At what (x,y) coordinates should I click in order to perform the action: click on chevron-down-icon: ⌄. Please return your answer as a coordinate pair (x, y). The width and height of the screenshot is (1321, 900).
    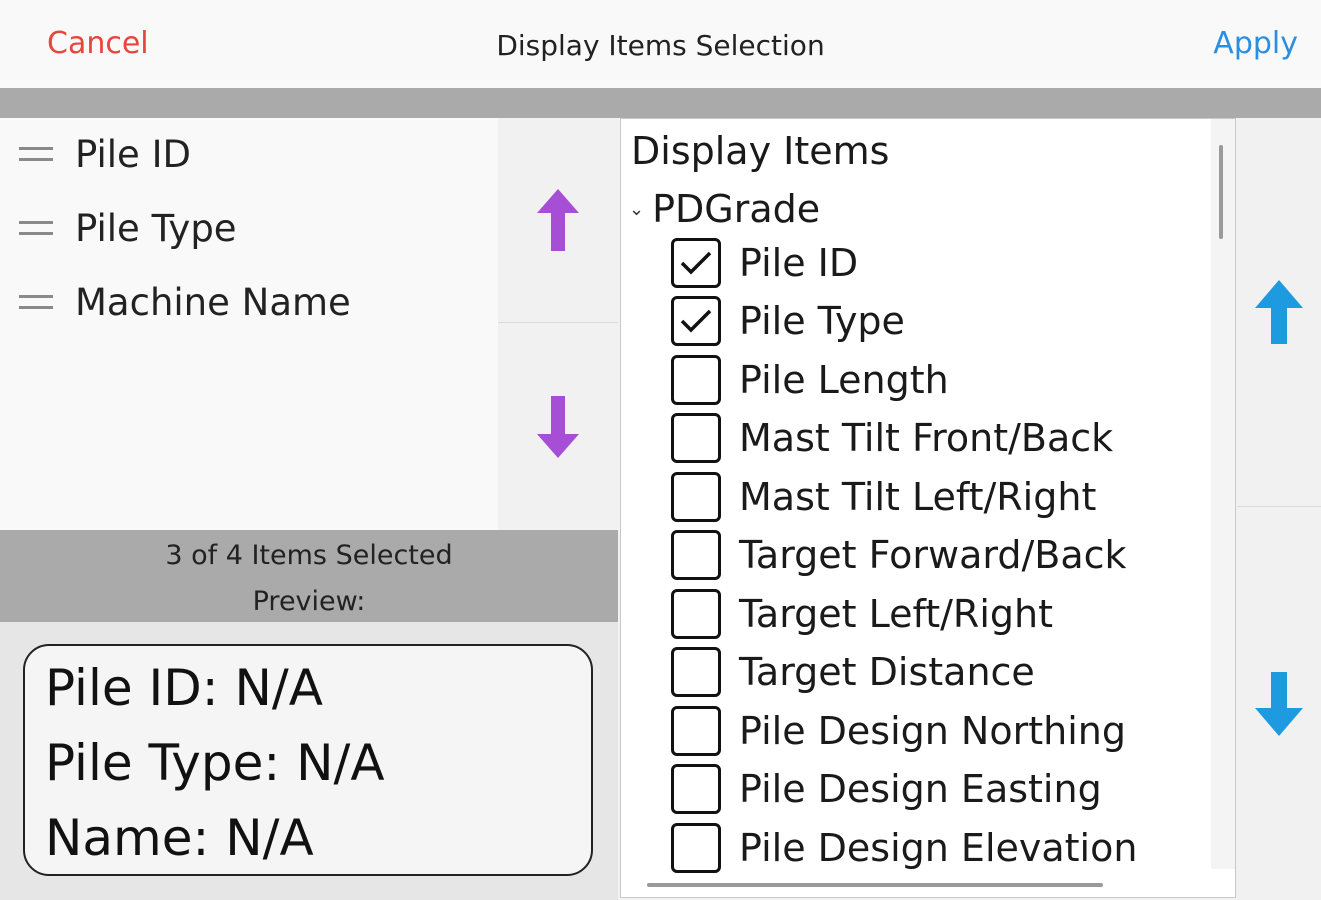
    Looking at the image, I should click on (636, 209).